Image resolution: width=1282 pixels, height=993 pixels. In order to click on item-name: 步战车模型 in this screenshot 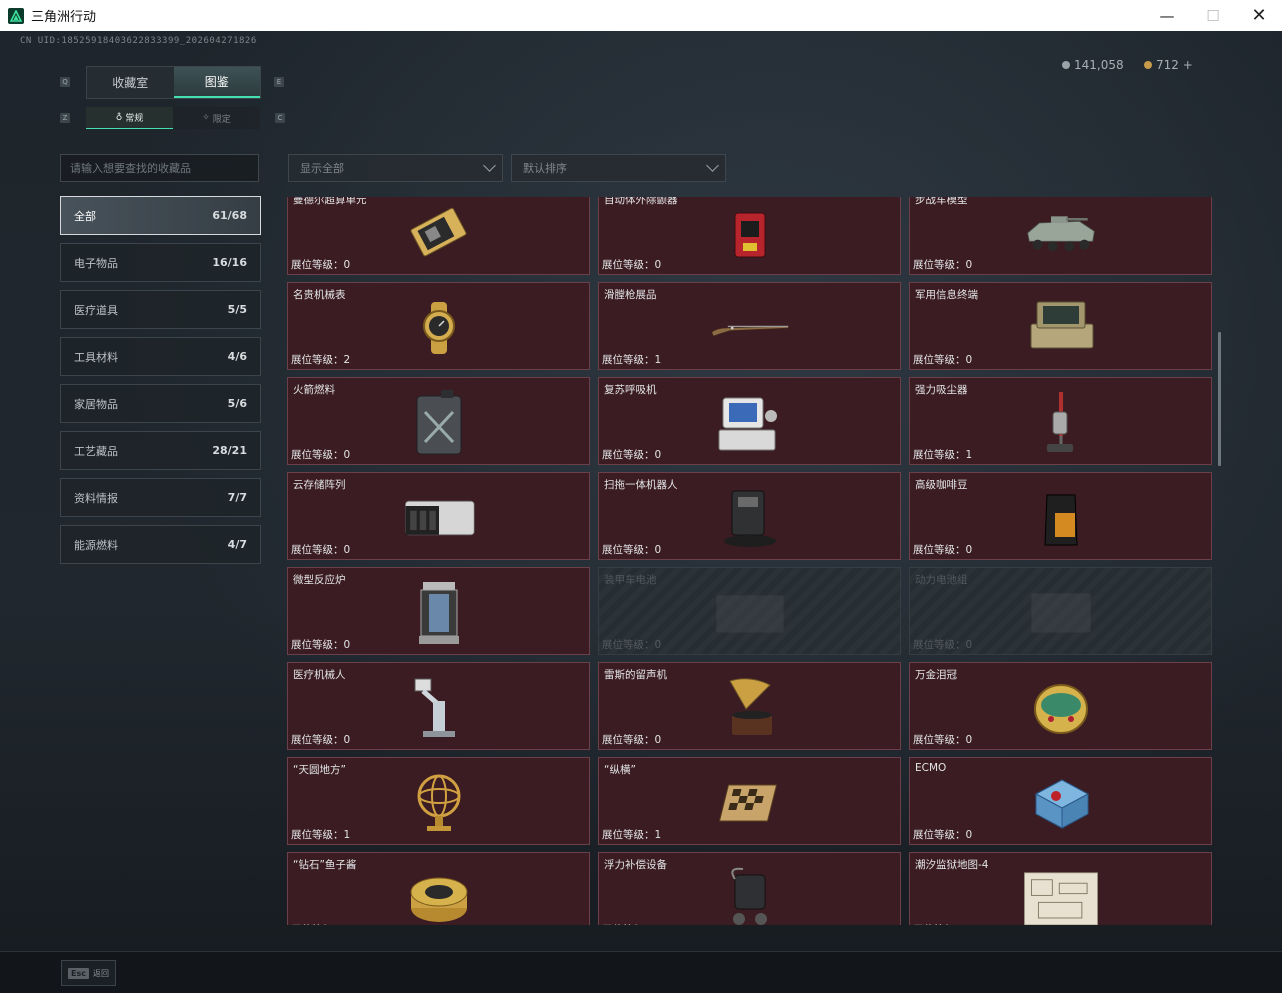, I will do `click(941, 201)`.